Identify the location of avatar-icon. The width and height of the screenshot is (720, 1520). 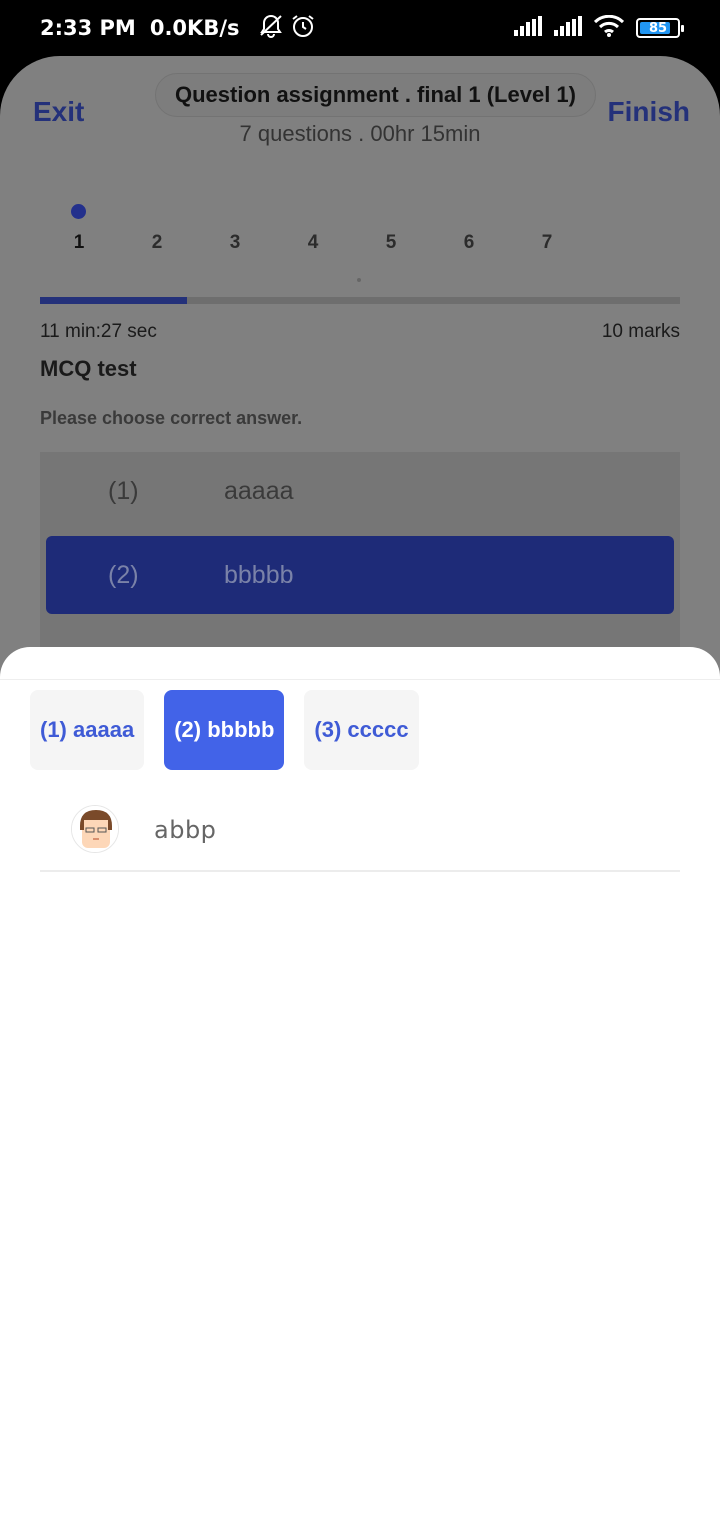
(95, 829).